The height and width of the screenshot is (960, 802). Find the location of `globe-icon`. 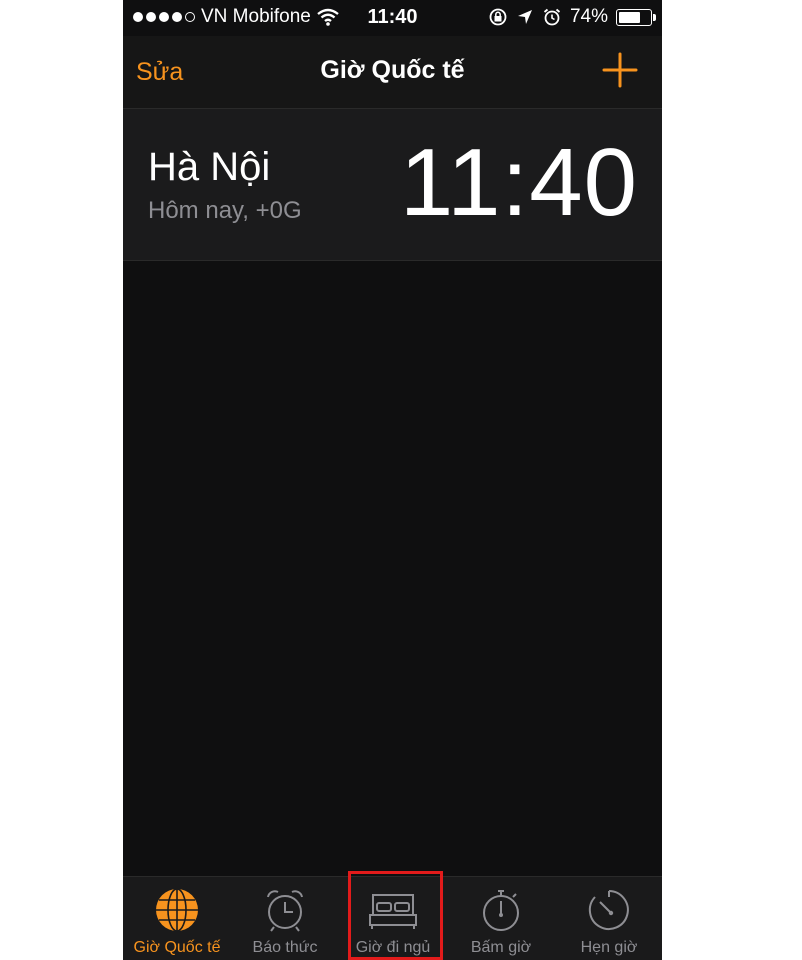

globe-icon is located at coordinates (177, 910).